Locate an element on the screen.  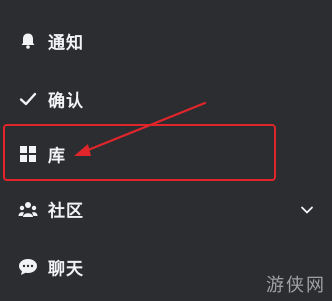
chevron-down-icon is located at coordinates (307, 209).